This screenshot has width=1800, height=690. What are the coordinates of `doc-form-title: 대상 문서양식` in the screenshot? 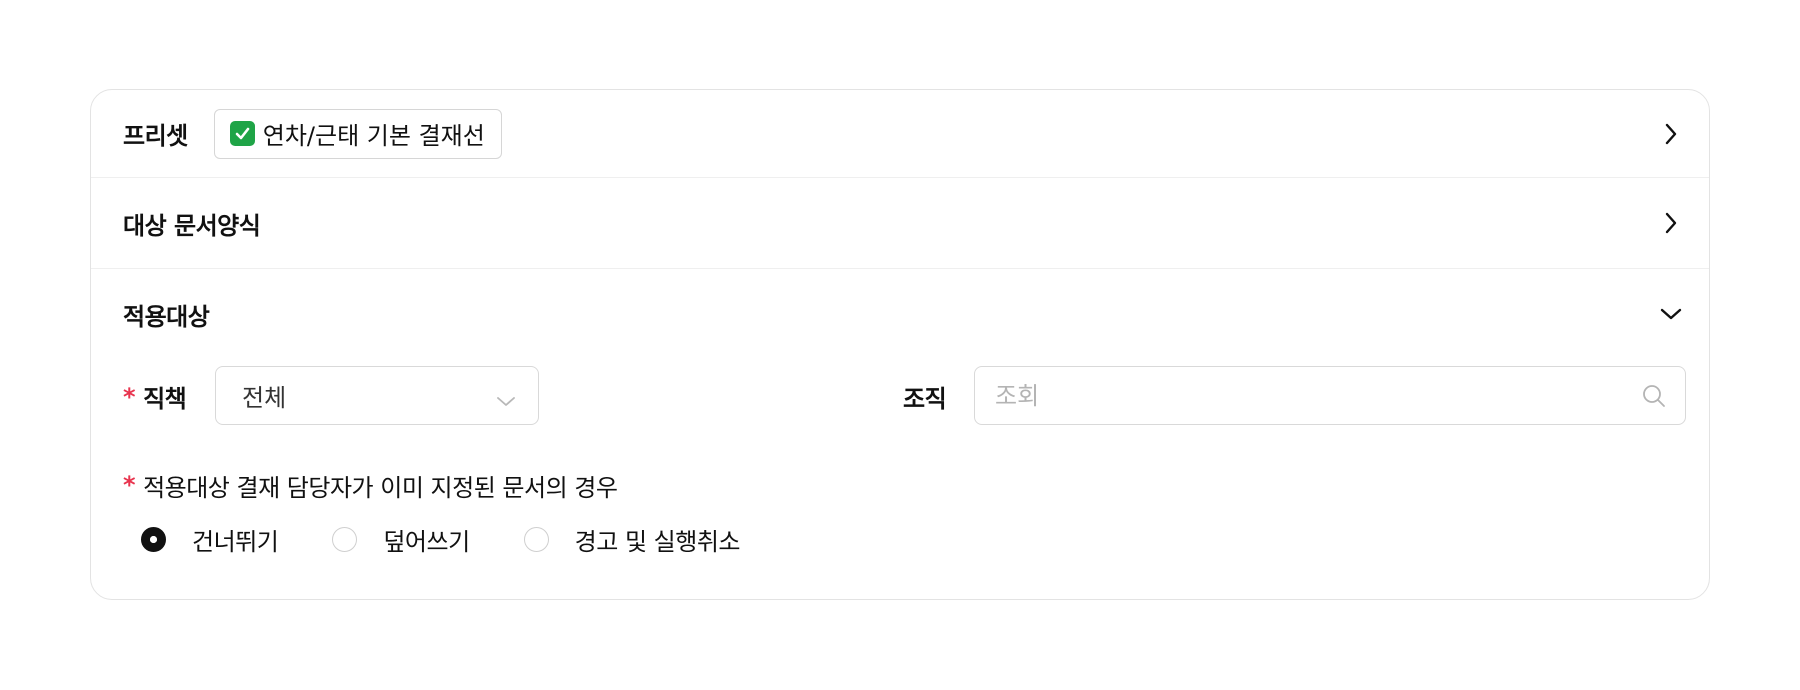 It's located at (192, 225).